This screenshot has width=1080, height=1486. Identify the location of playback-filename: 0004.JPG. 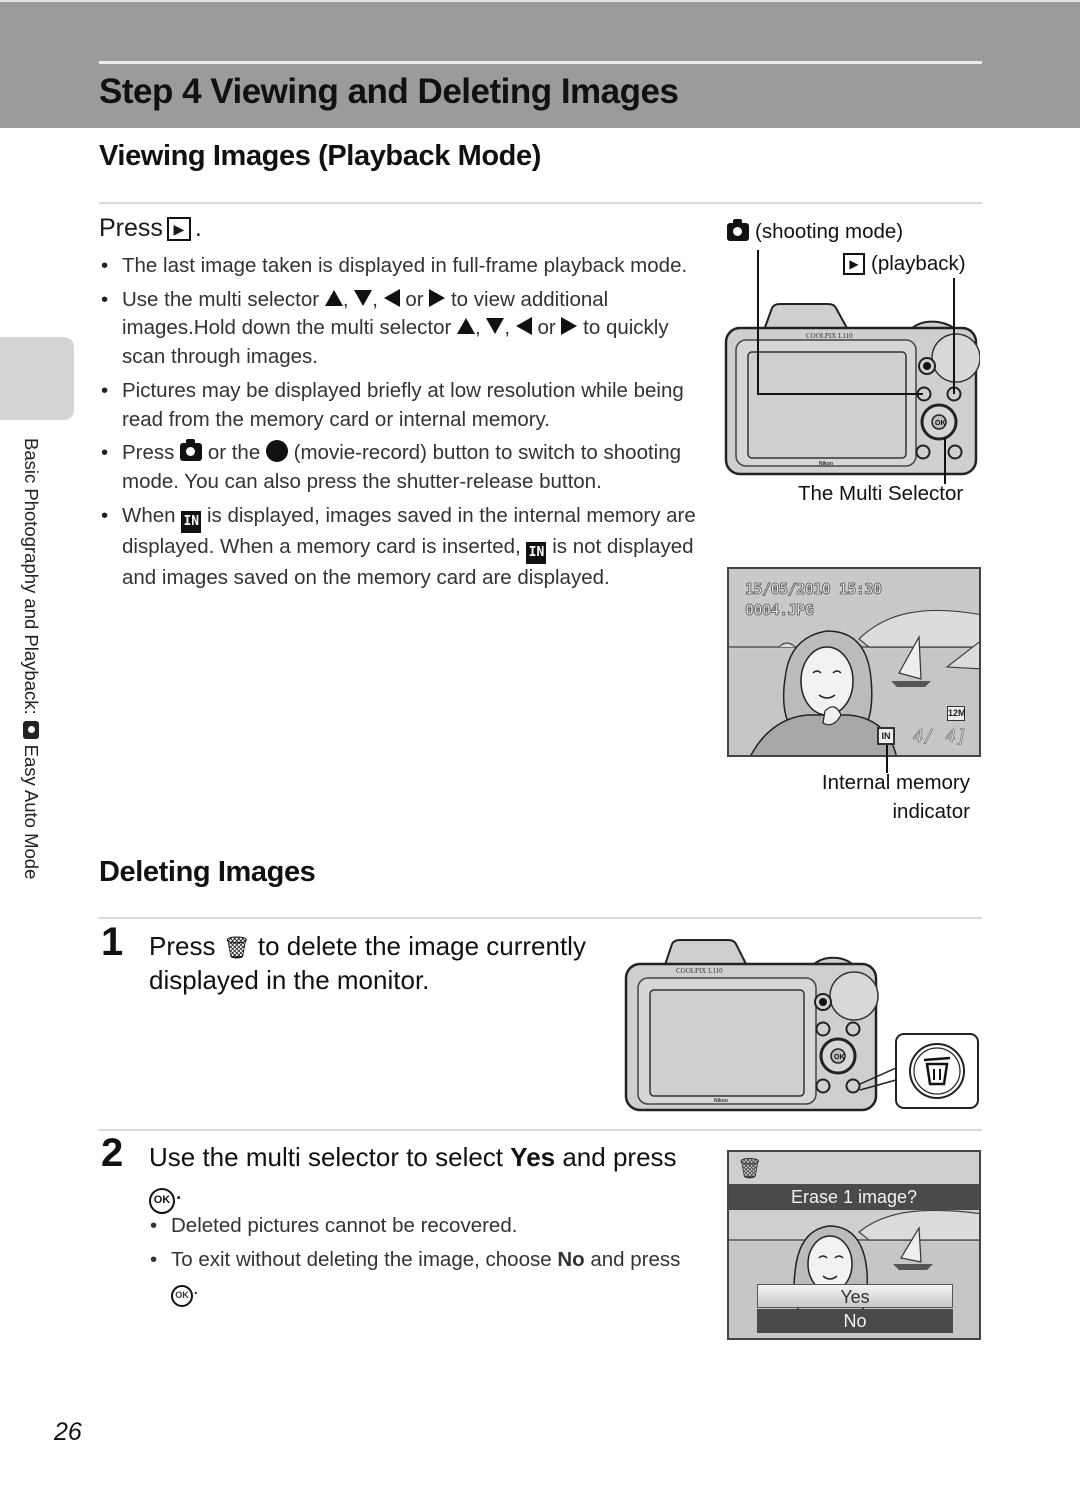
(780, 610).